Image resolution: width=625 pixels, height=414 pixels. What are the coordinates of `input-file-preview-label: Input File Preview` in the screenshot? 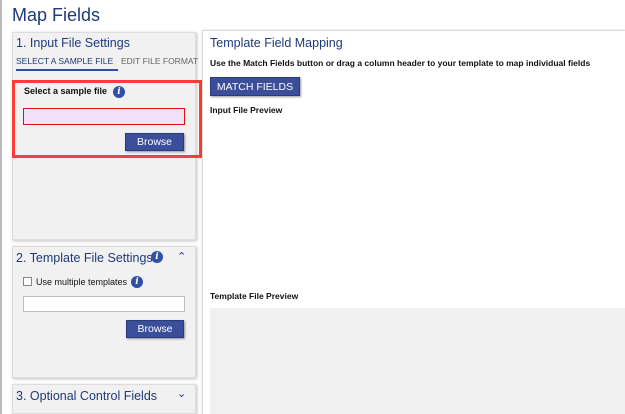 It's located at (246, 110).